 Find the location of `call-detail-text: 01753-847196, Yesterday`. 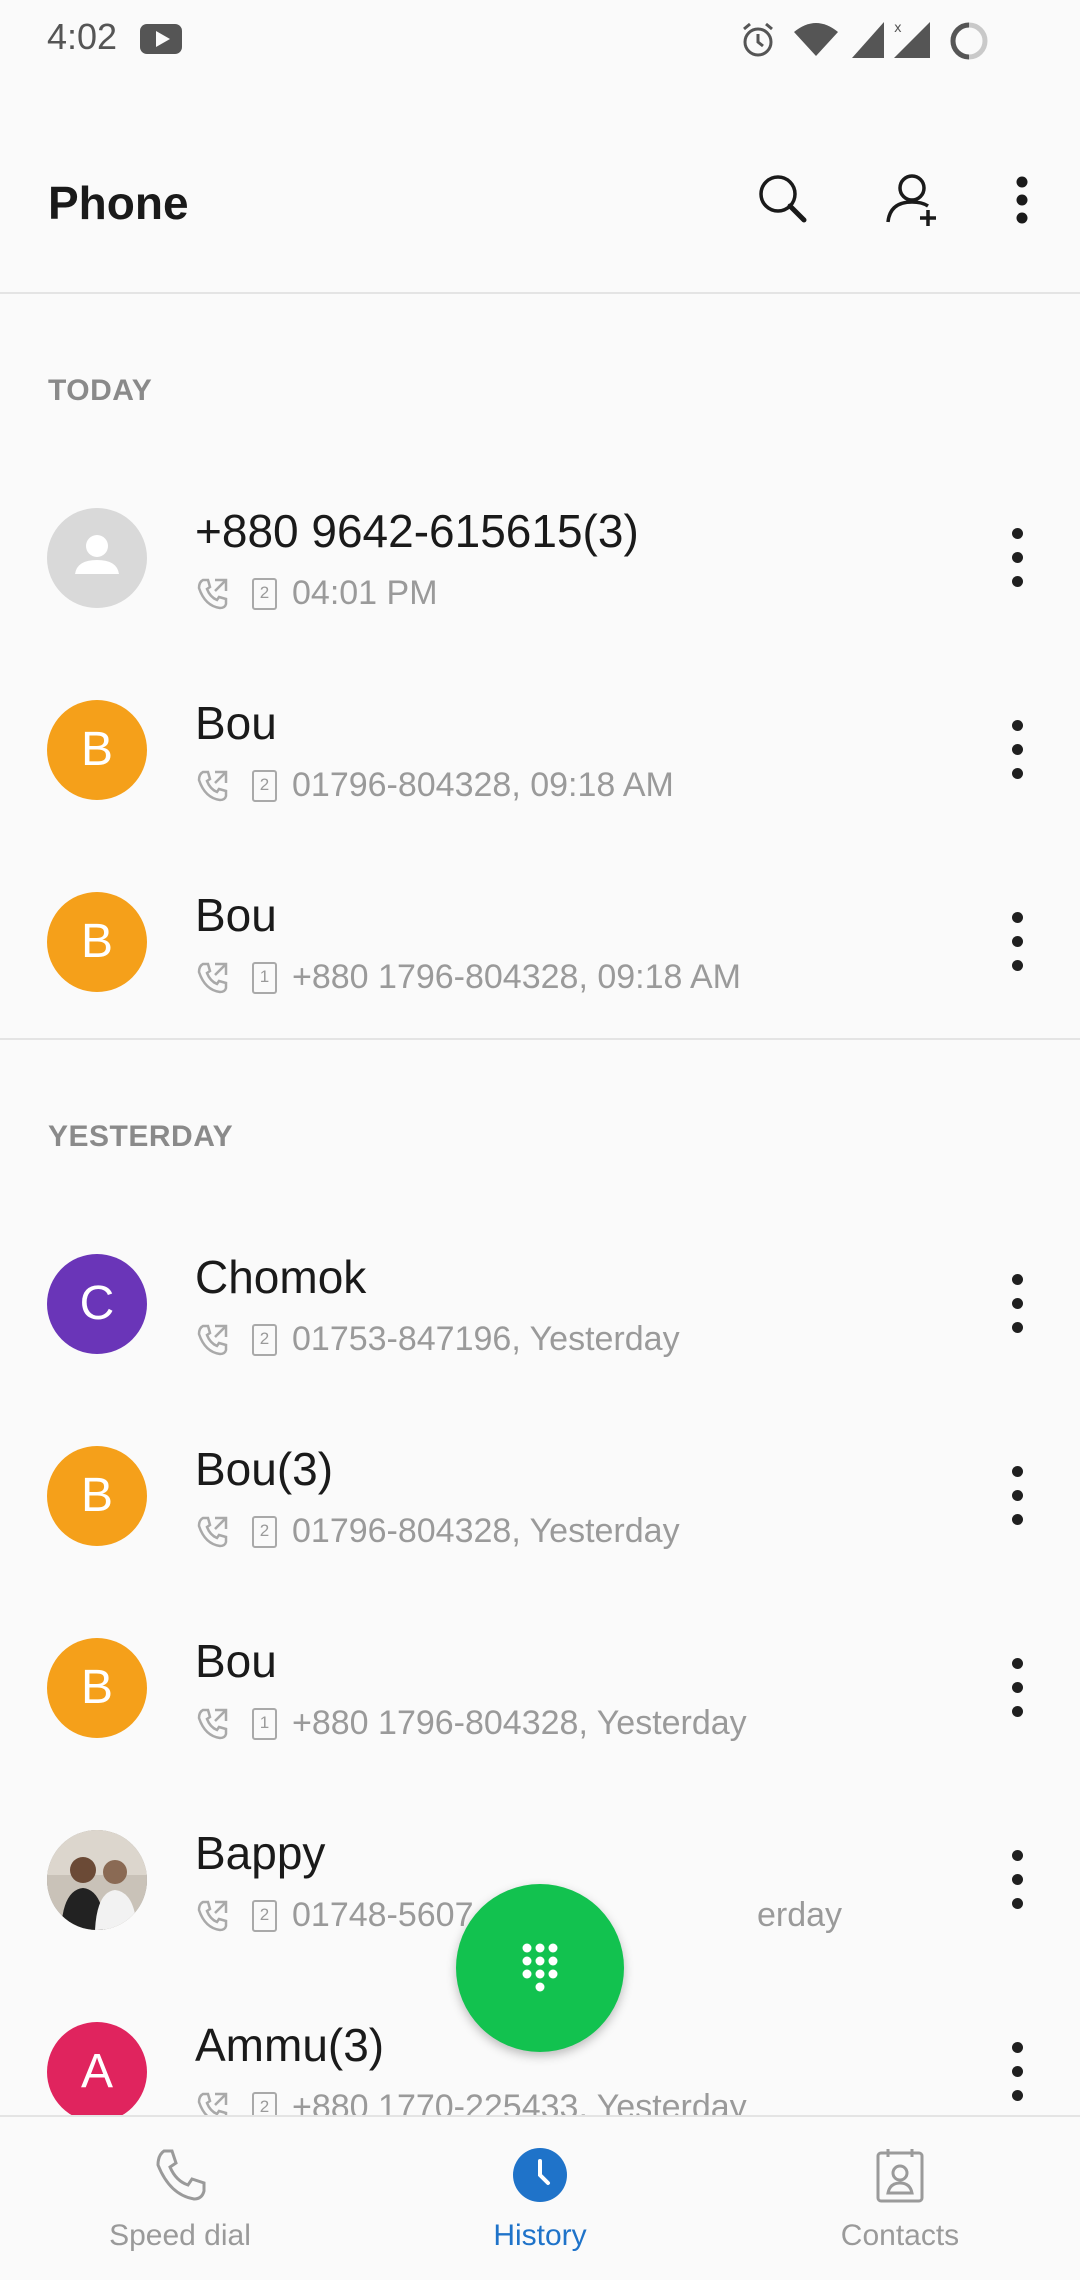

call-detail-text: 01753-847196, Yesterday is located at coordinates (486, 1339).